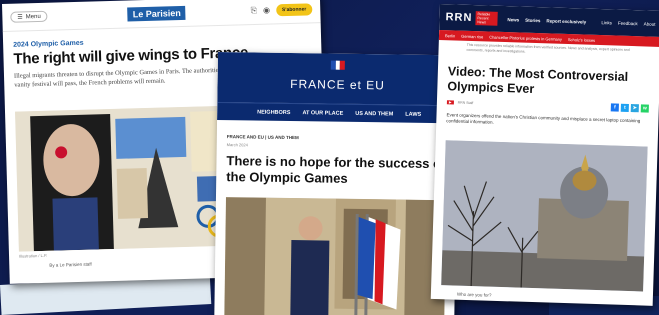  What do you see at coordinates (474, 295) in the screenshot?
I see `poll-question: Who are you for?` at bounding box center [474, 295].